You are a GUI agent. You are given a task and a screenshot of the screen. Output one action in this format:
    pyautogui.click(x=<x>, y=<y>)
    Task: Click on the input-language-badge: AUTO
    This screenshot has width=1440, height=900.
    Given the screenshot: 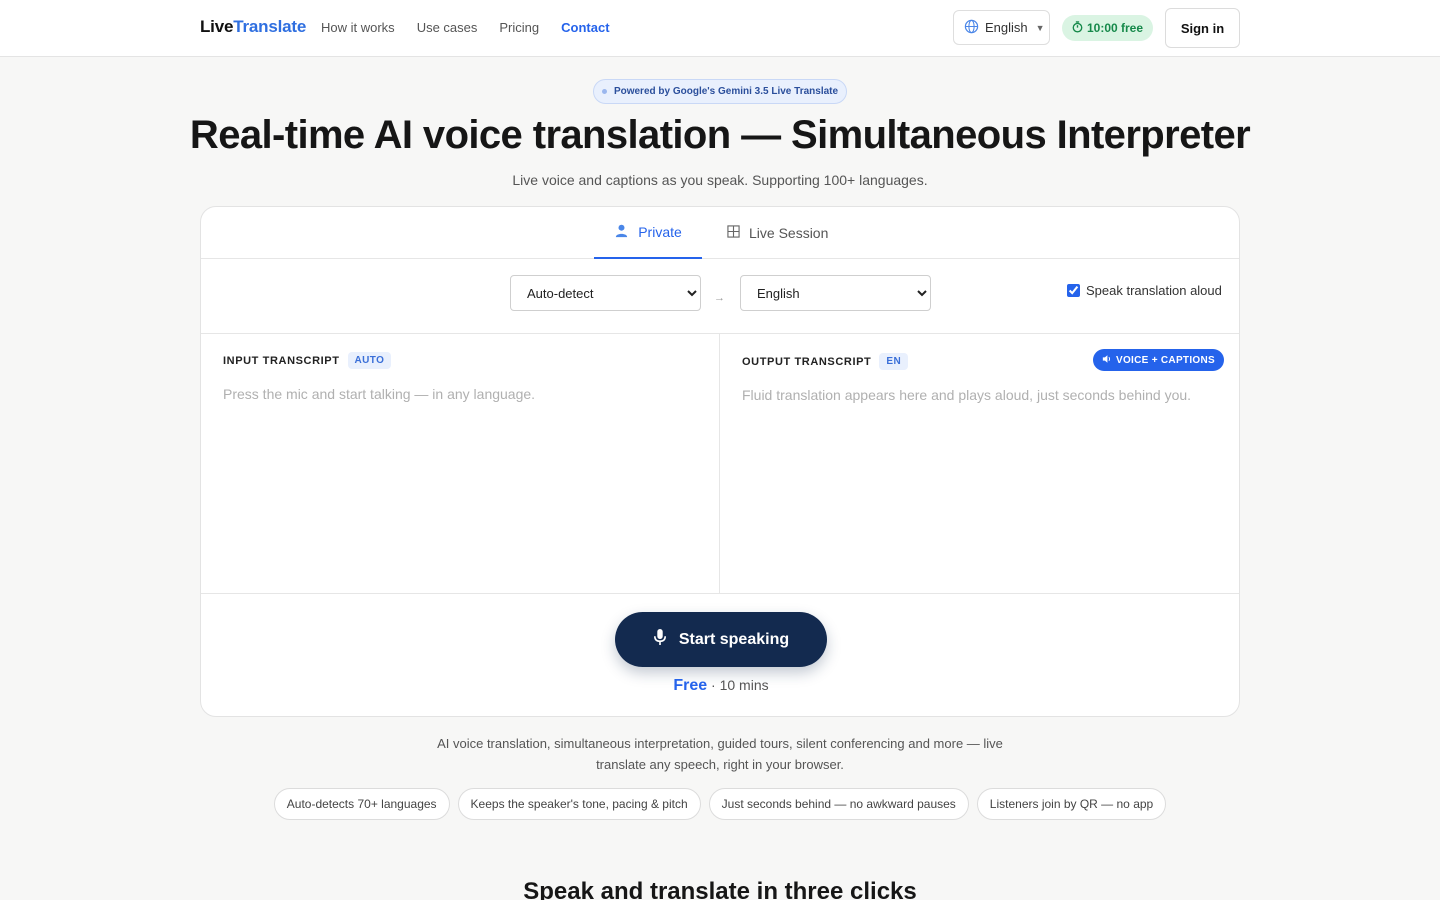 What is the action you would take?
    pyautogui.click(x=369, y=360)
    